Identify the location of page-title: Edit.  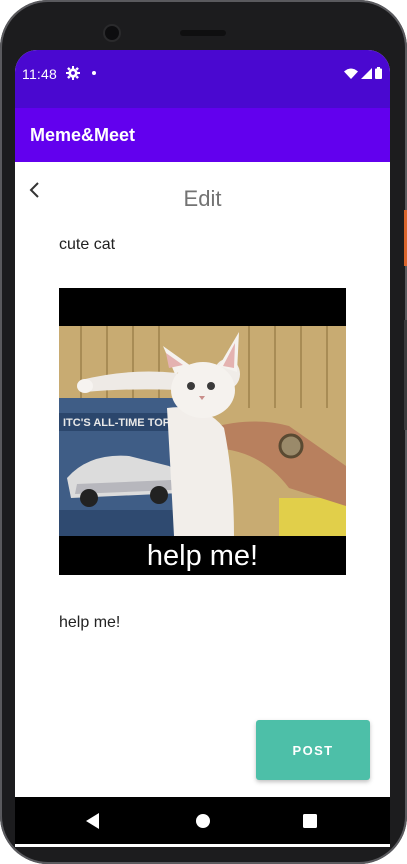
(202, 198).